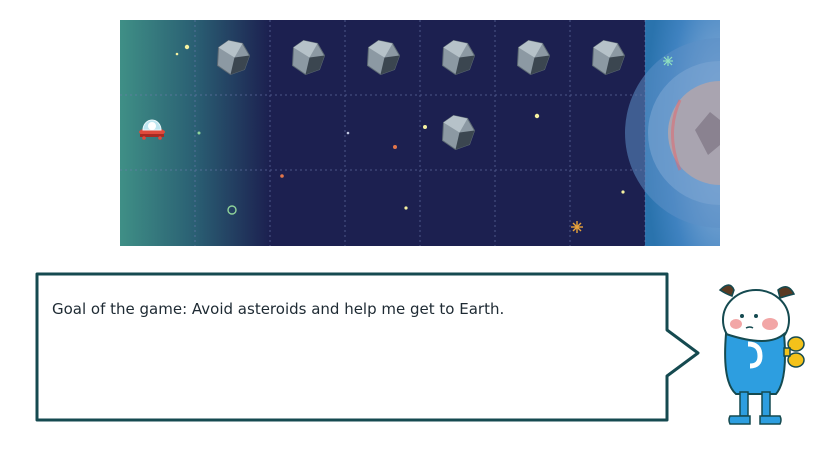  I want to click on robot-mascot-icon, so click(761, 354).